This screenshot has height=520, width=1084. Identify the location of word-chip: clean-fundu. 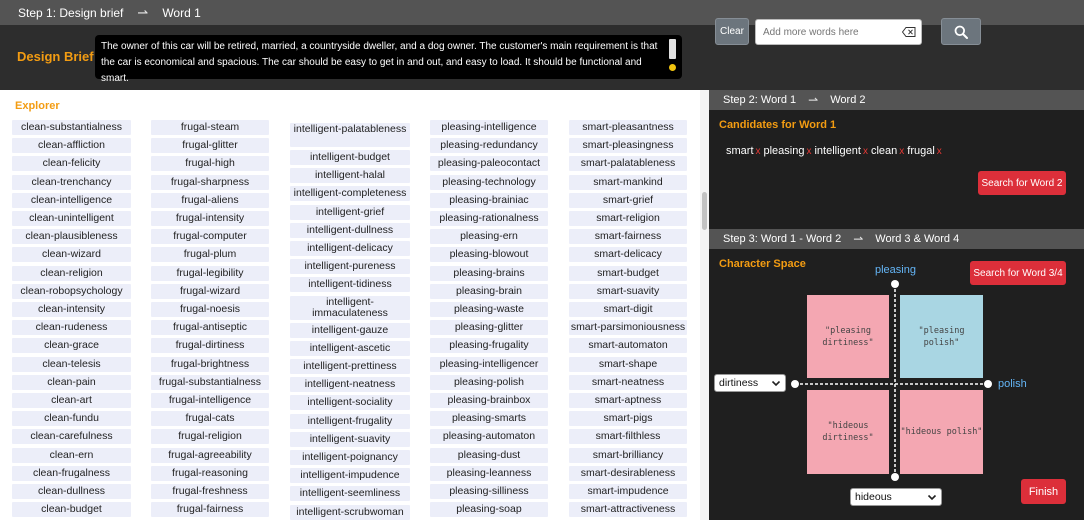
(71, 419).